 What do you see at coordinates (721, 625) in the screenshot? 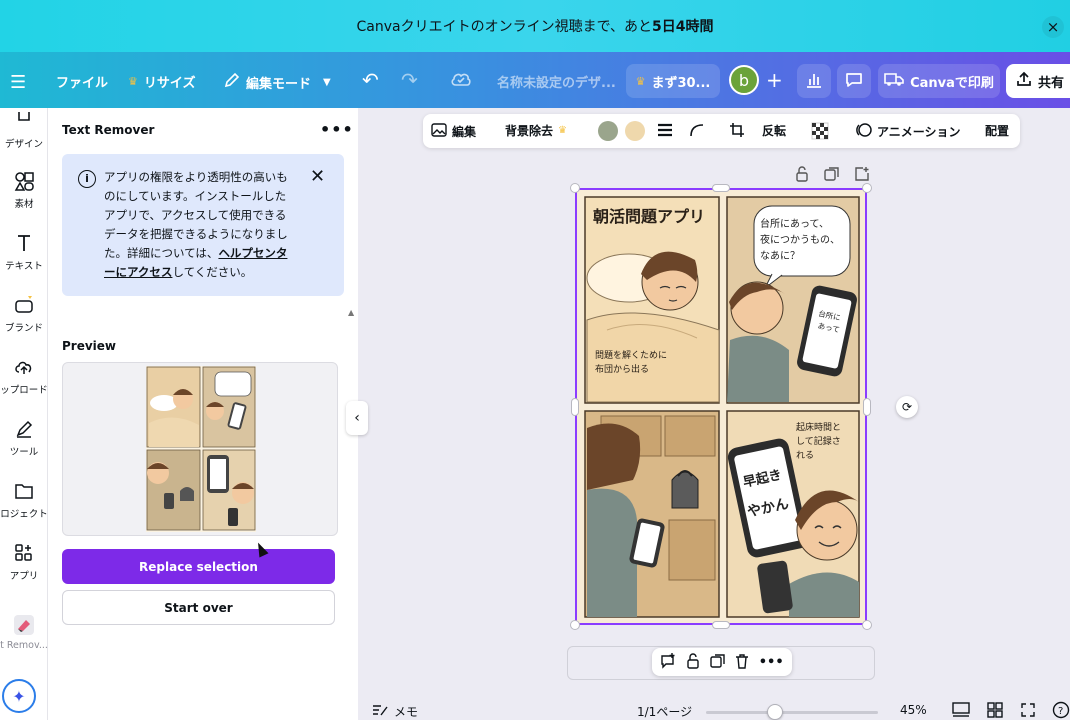
I see `resize-handle-bottom` at bounding box center [721, 625].